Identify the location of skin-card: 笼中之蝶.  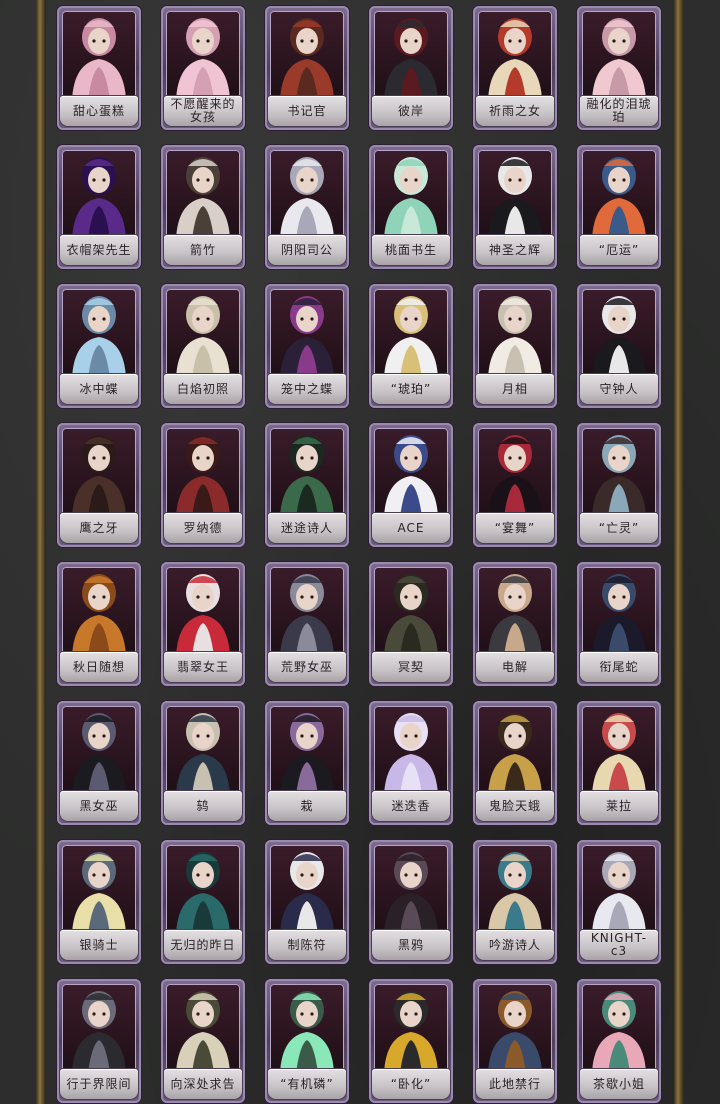
(307, 346).